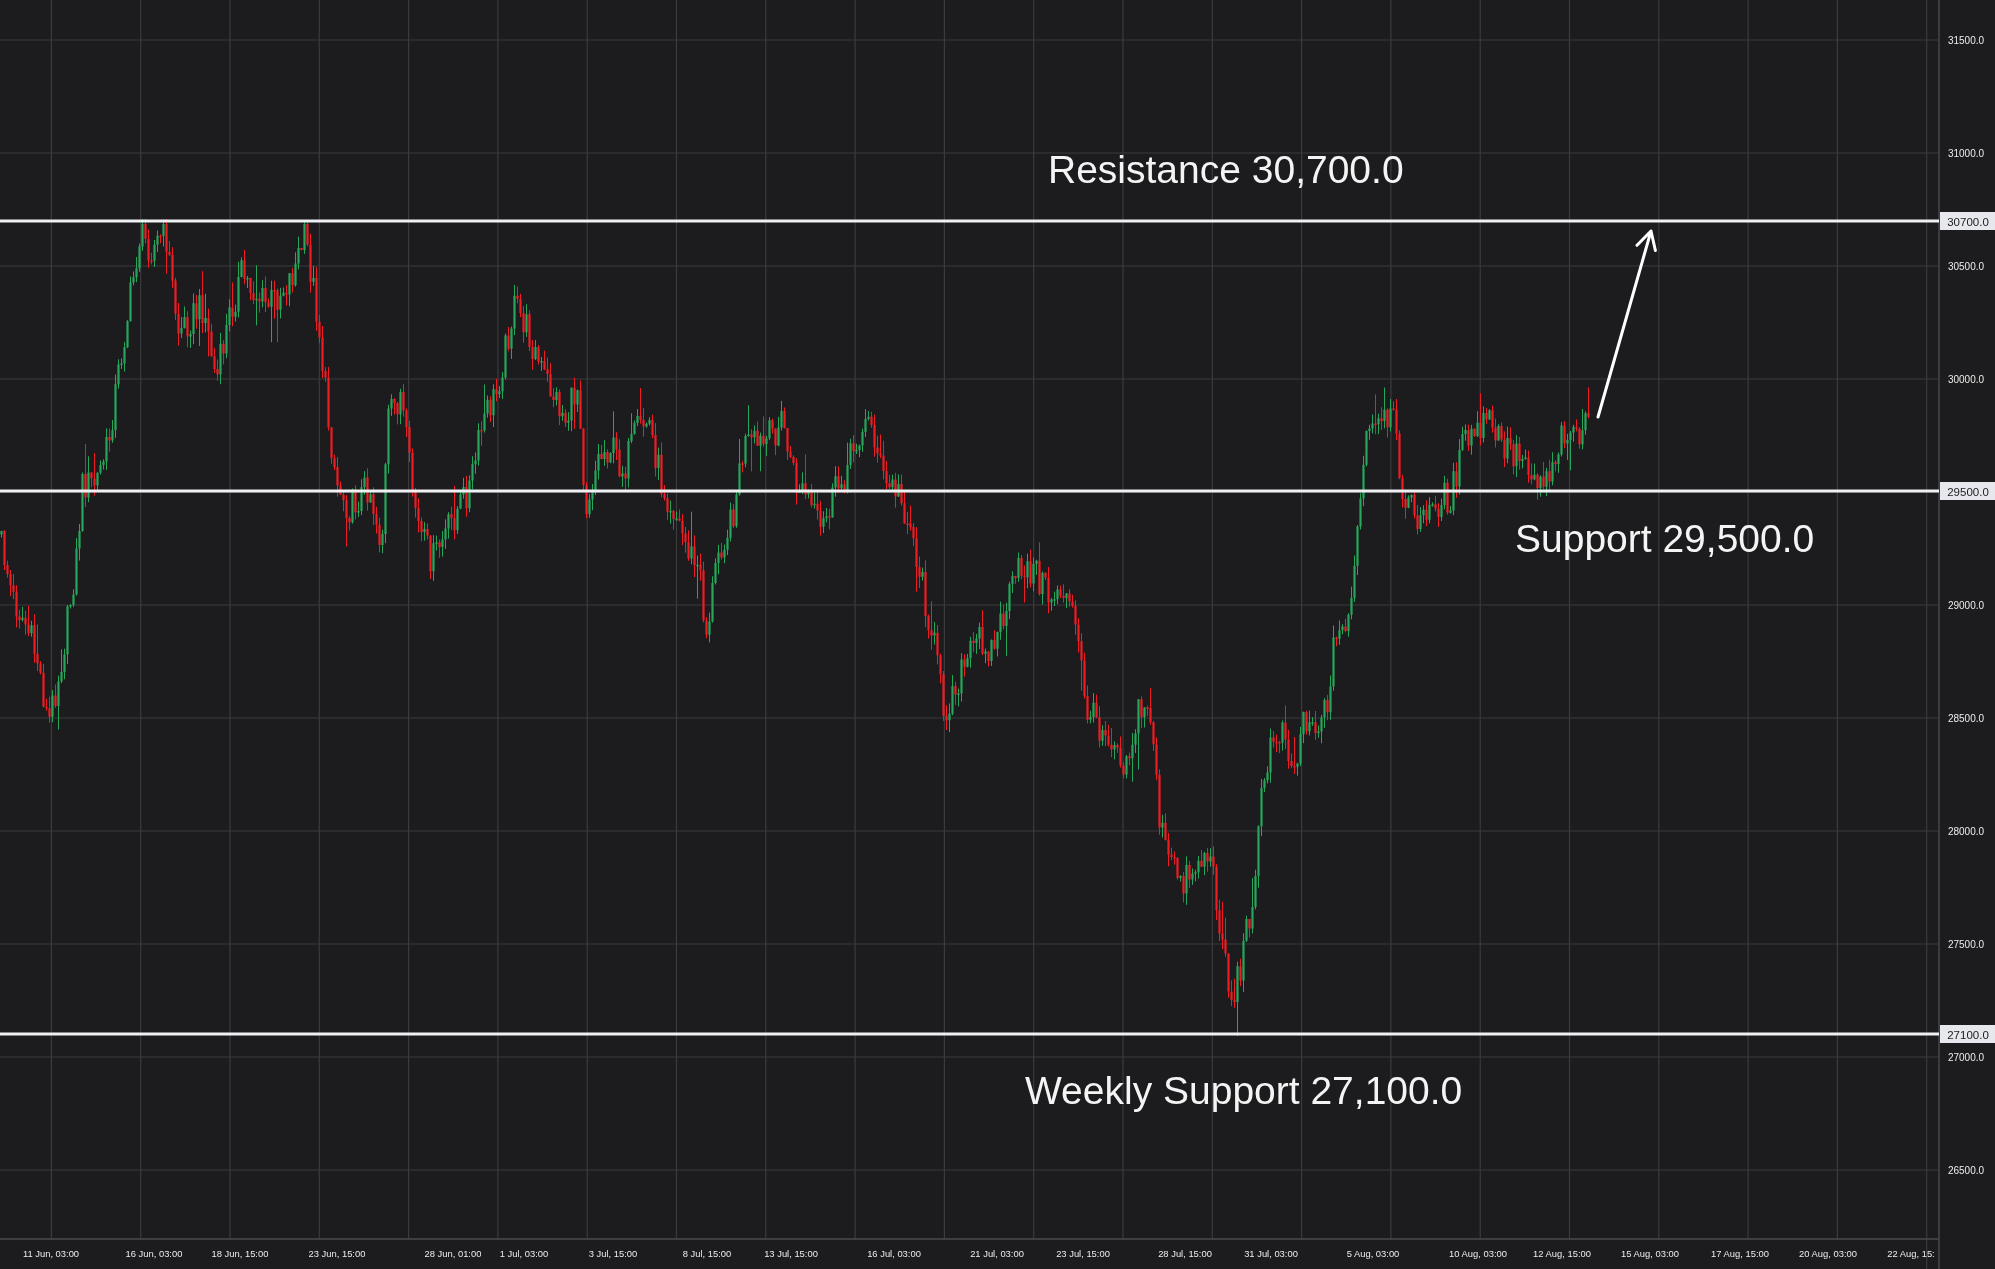 The image size is (1995, 1269). Describe the element at coordinates (1478, 1253) in the screenshot. I see `time-axis-label: 10 Aug, 03:00` at that location.